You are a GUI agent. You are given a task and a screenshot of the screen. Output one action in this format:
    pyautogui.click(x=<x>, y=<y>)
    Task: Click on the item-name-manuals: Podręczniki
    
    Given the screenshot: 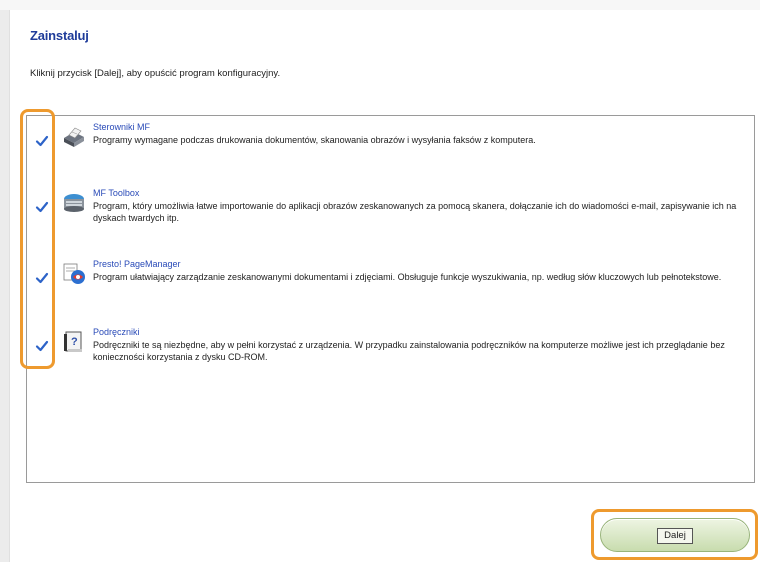 What is the action you would take?
    pyautogui.click(x=116, y=332)
    